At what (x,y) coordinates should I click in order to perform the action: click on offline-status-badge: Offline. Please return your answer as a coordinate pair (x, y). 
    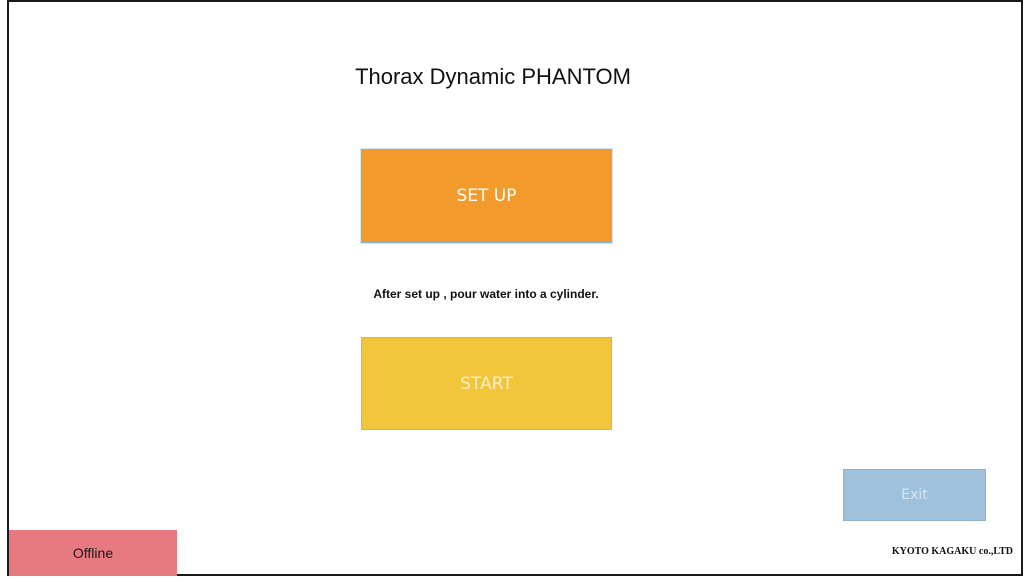
    Looking at the image, I should click on (93, 553).